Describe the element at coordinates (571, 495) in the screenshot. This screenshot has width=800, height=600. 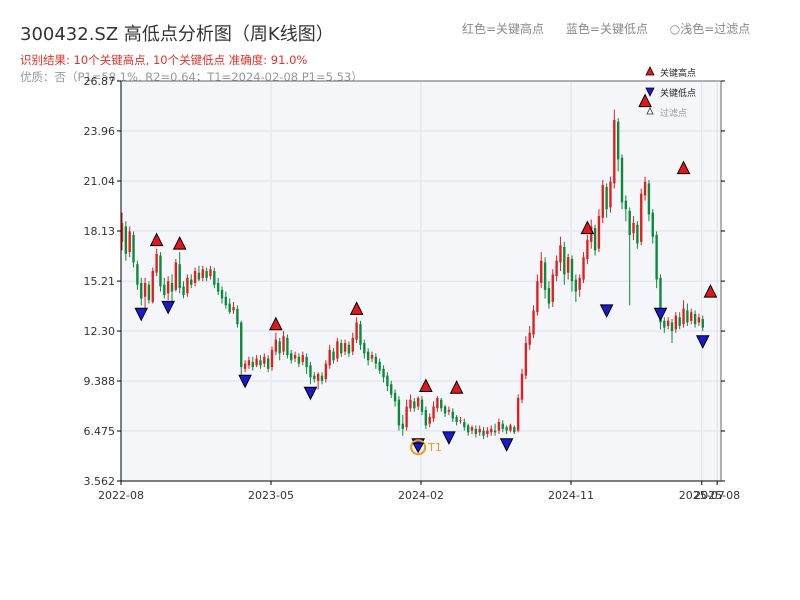
I see `x-tick-label: 2024-11` at that location.